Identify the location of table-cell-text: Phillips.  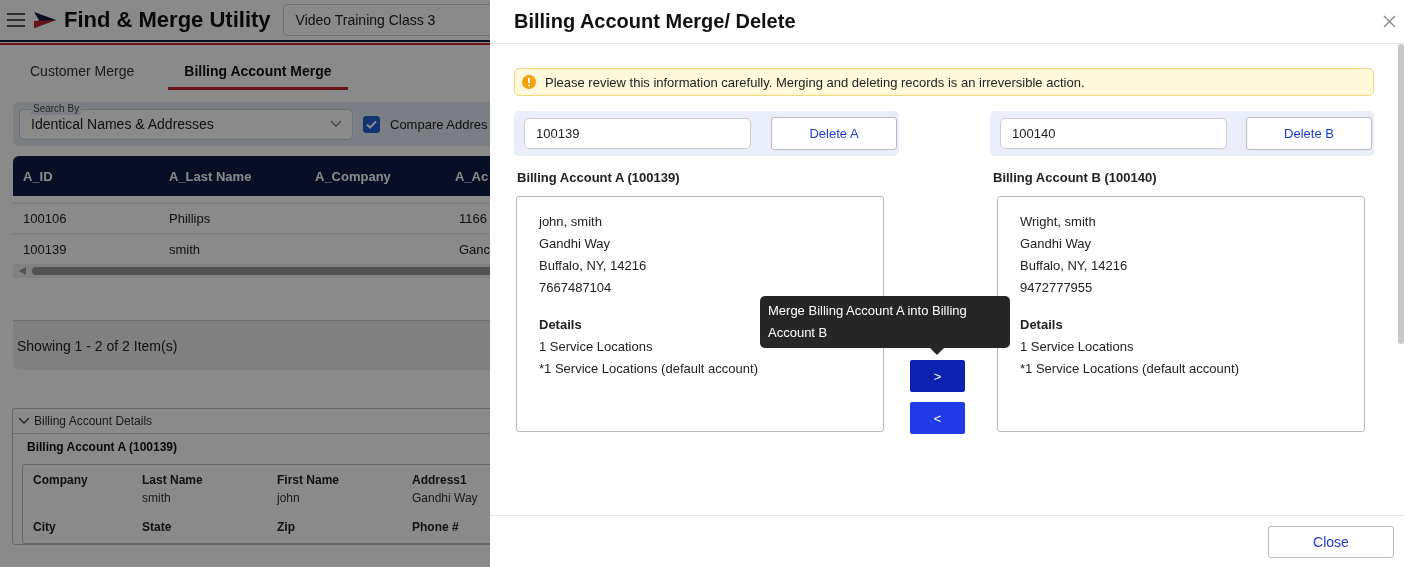
(190, 218).